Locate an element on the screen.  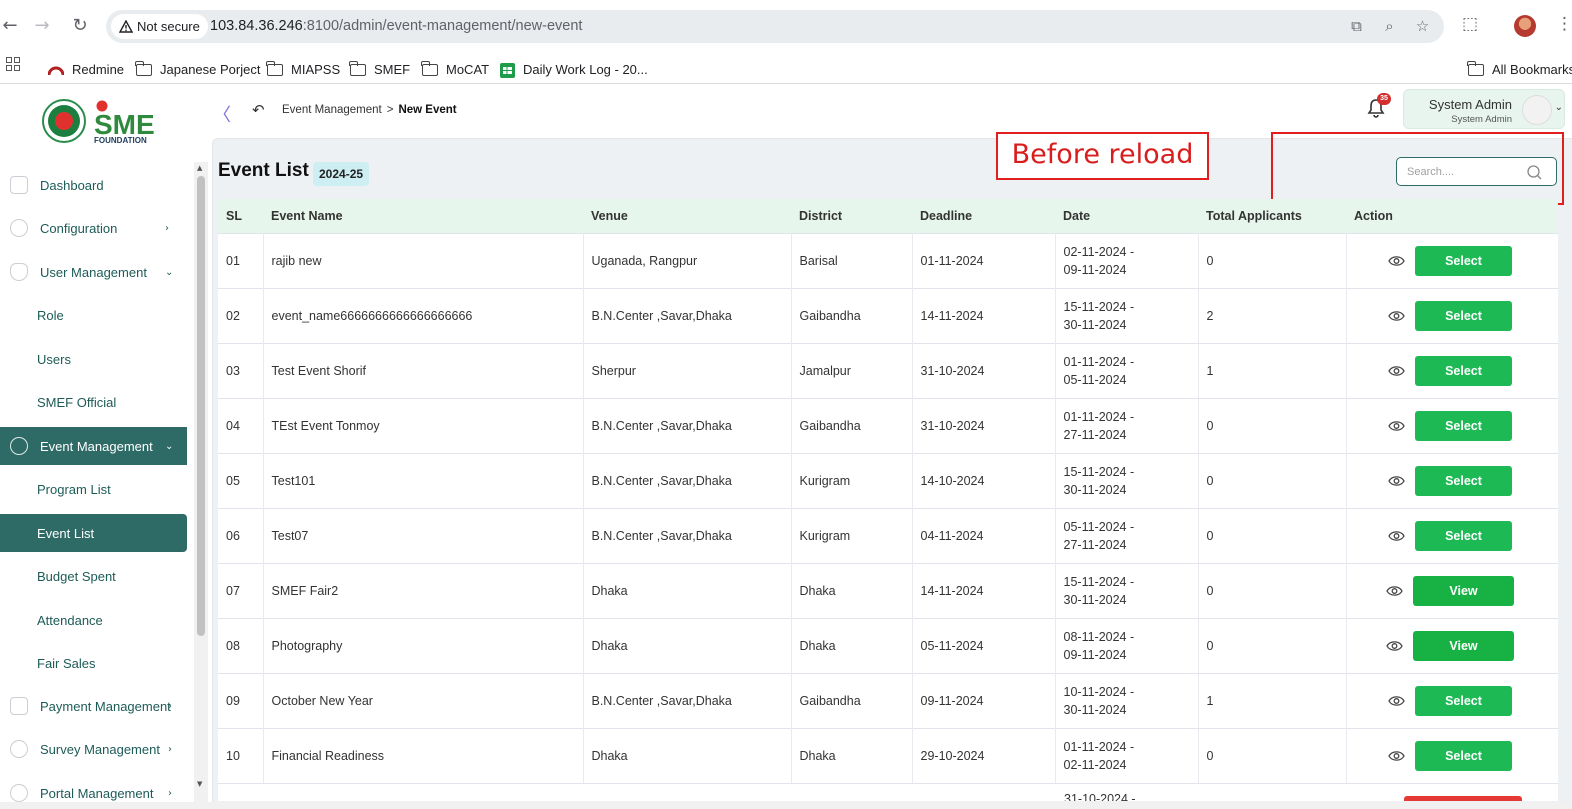
cell-total-applicants: 1 is located at coordinates (1272, 370).